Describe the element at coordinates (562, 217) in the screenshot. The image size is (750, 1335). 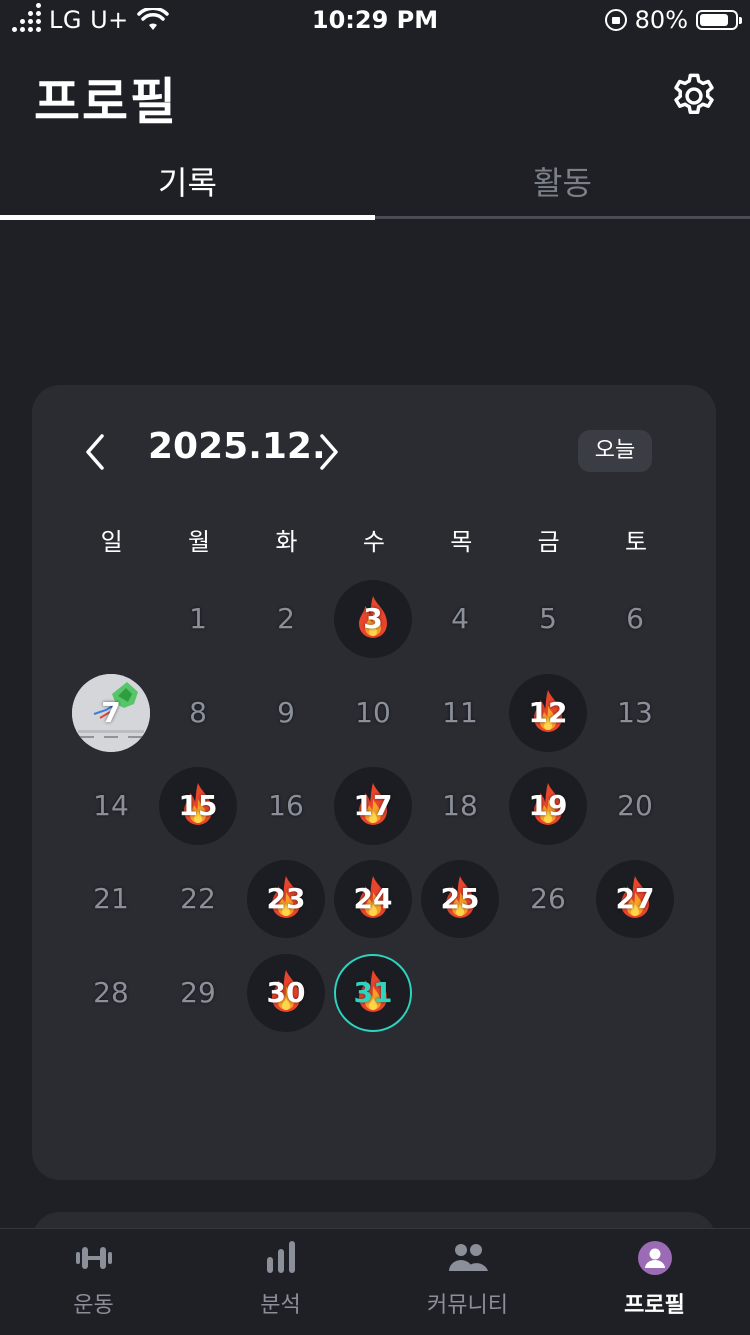
I see `tab-indicator-inactive` at that location.